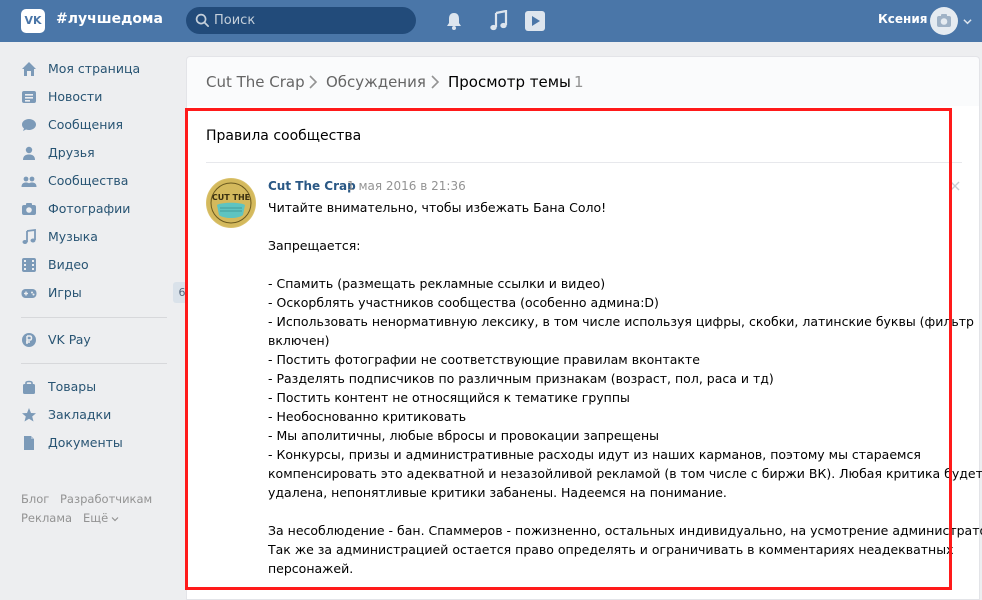  I want to click on sidebar-item-vk-pay: VK Pay, so click(96, 340).